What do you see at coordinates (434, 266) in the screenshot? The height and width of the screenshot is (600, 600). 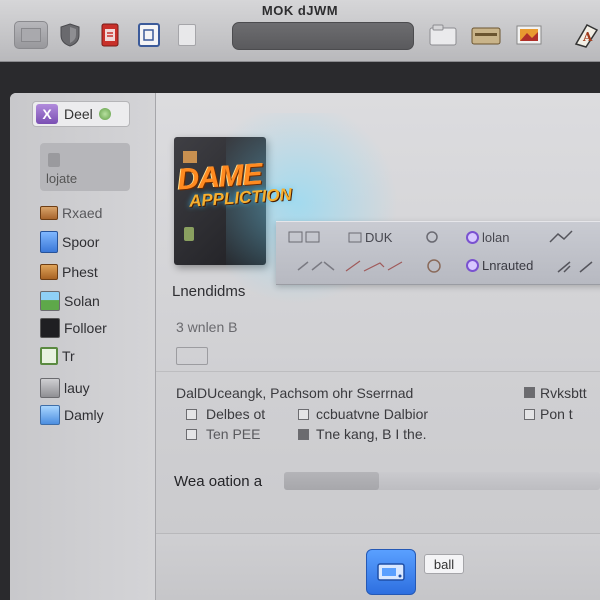 I see `timer-icon` at bounding box center [434, 266].